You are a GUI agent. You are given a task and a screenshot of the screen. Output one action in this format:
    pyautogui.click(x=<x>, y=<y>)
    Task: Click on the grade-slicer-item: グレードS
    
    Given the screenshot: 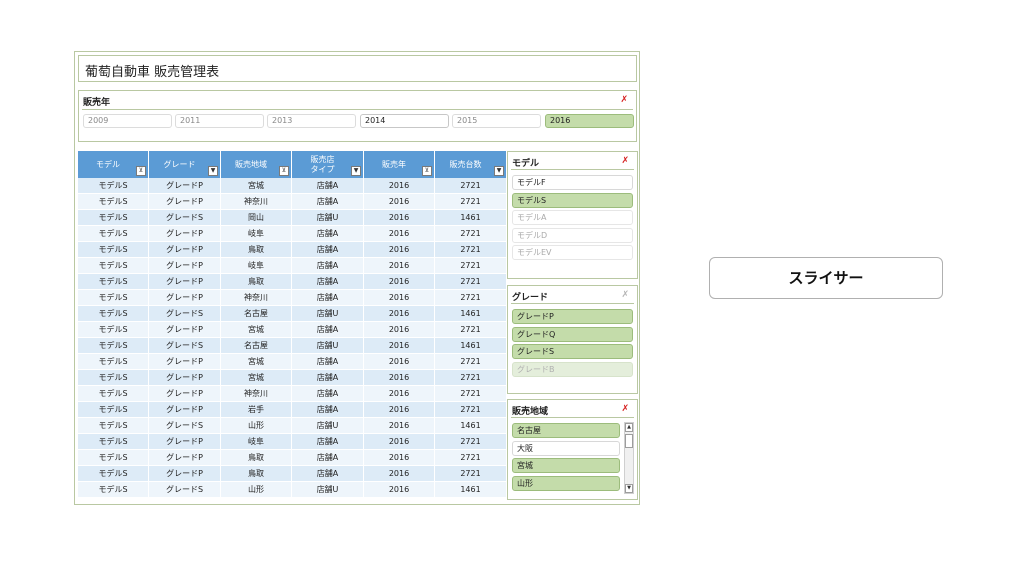 What is the action you would take?
    pyautogui.click(x=572, y=351)
    